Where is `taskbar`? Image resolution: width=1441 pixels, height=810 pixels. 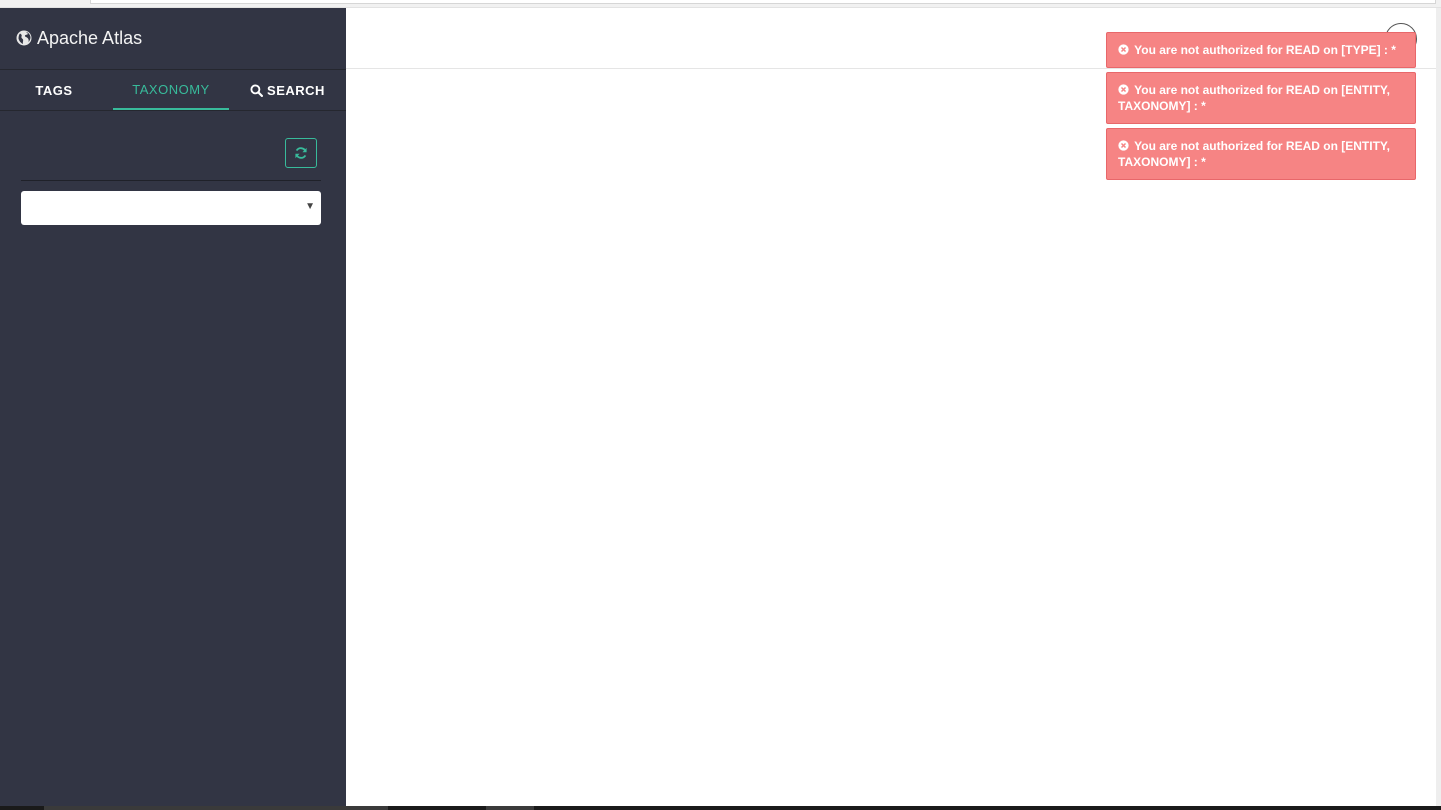
taskbar is located at coordinates (720, 808).